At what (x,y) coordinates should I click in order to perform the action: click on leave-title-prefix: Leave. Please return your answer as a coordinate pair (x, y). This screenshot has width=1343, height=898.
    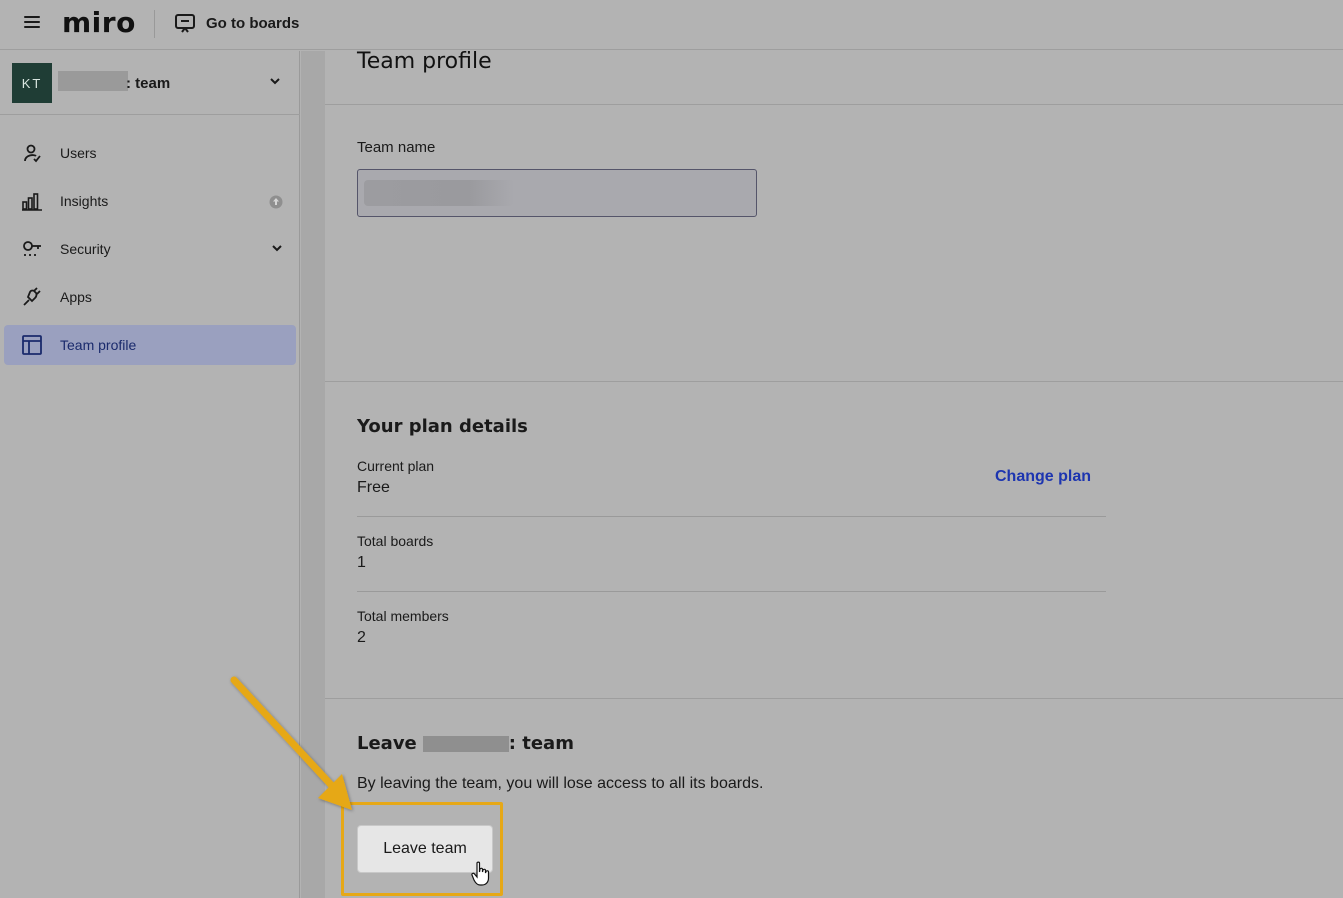
    Looking at the image, I should click on (387, 743).